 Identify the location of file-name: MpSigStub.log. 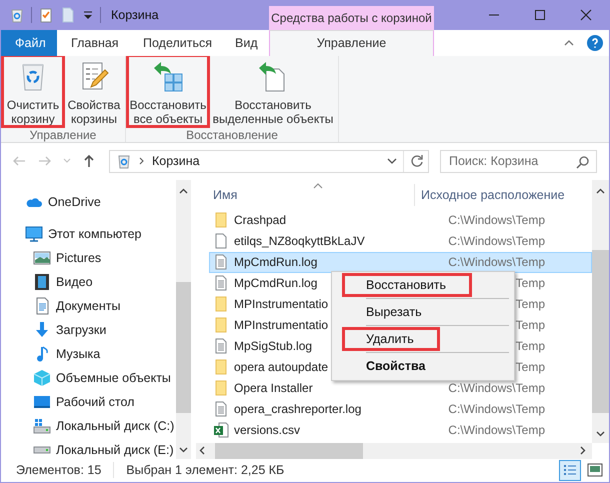
(273, 346).